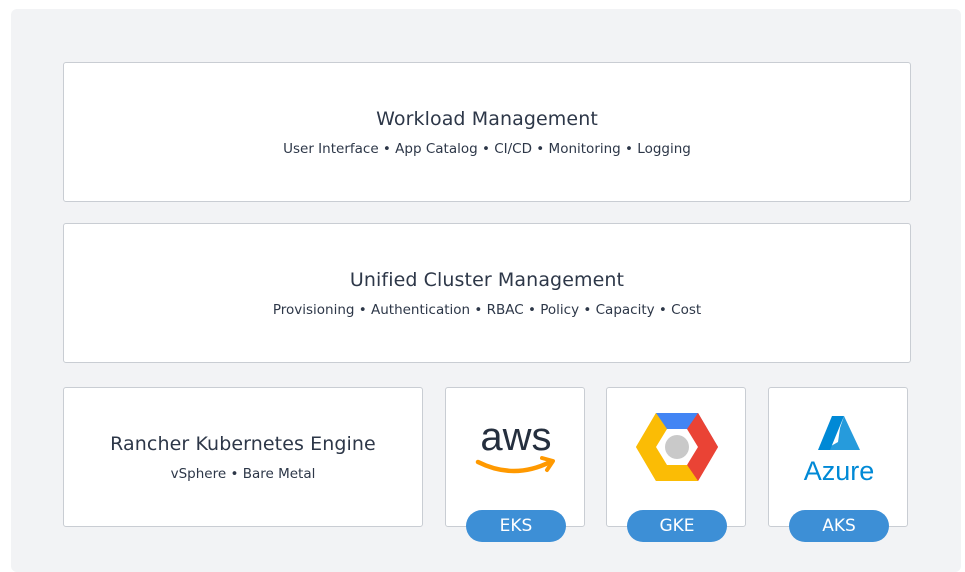  I want to click on aws-logo: aws, so click(516, 445).